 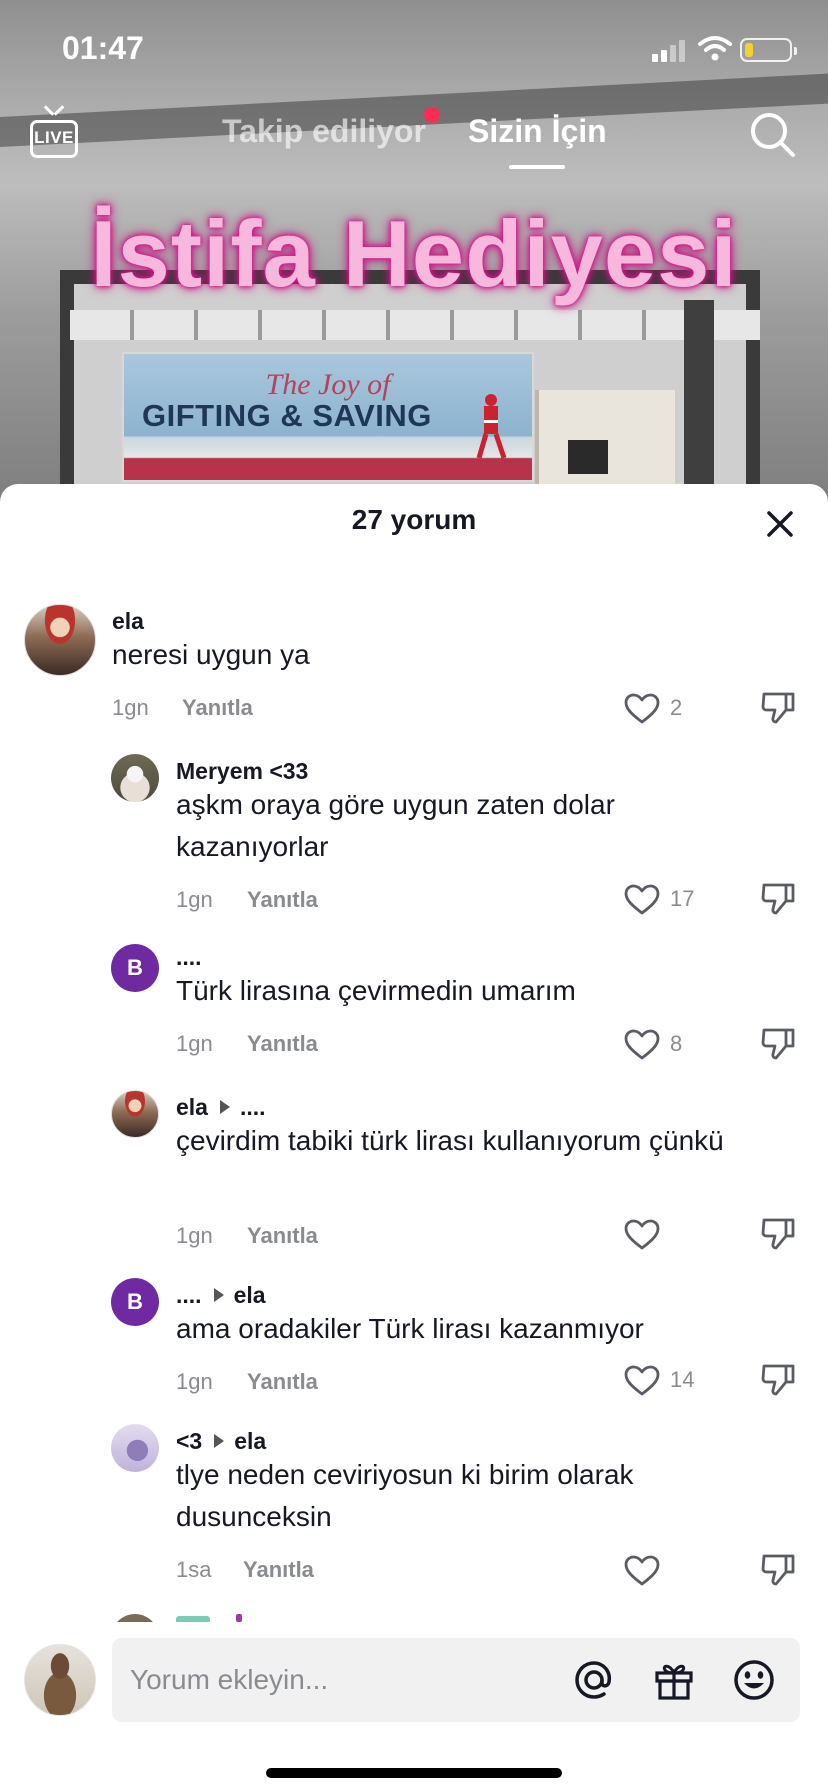 I want to click on comment-time: 1sa, so click(x=194, y=1569).